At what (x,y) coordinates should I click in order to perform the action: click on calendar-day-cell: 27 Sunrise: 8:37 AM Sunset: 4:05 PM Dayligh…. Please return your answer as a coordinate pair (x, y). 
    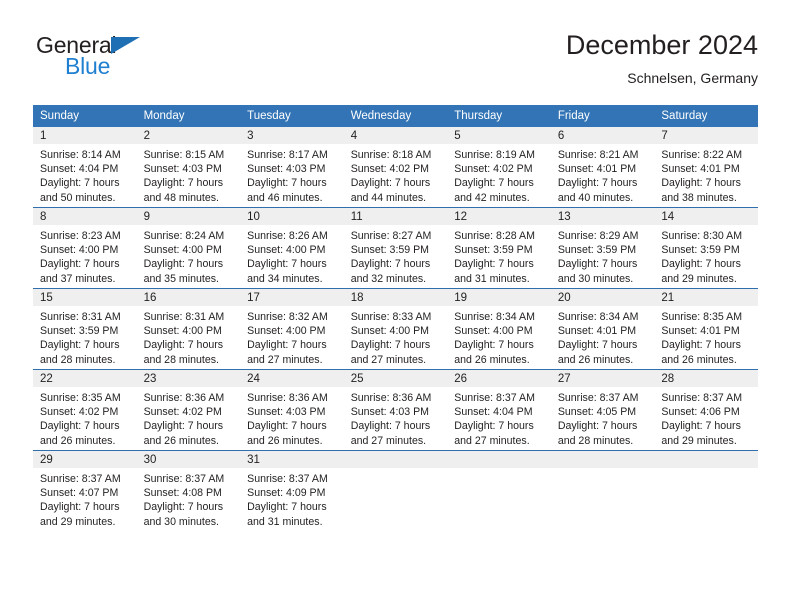
    Looking at the image, I should click on (602, 410).